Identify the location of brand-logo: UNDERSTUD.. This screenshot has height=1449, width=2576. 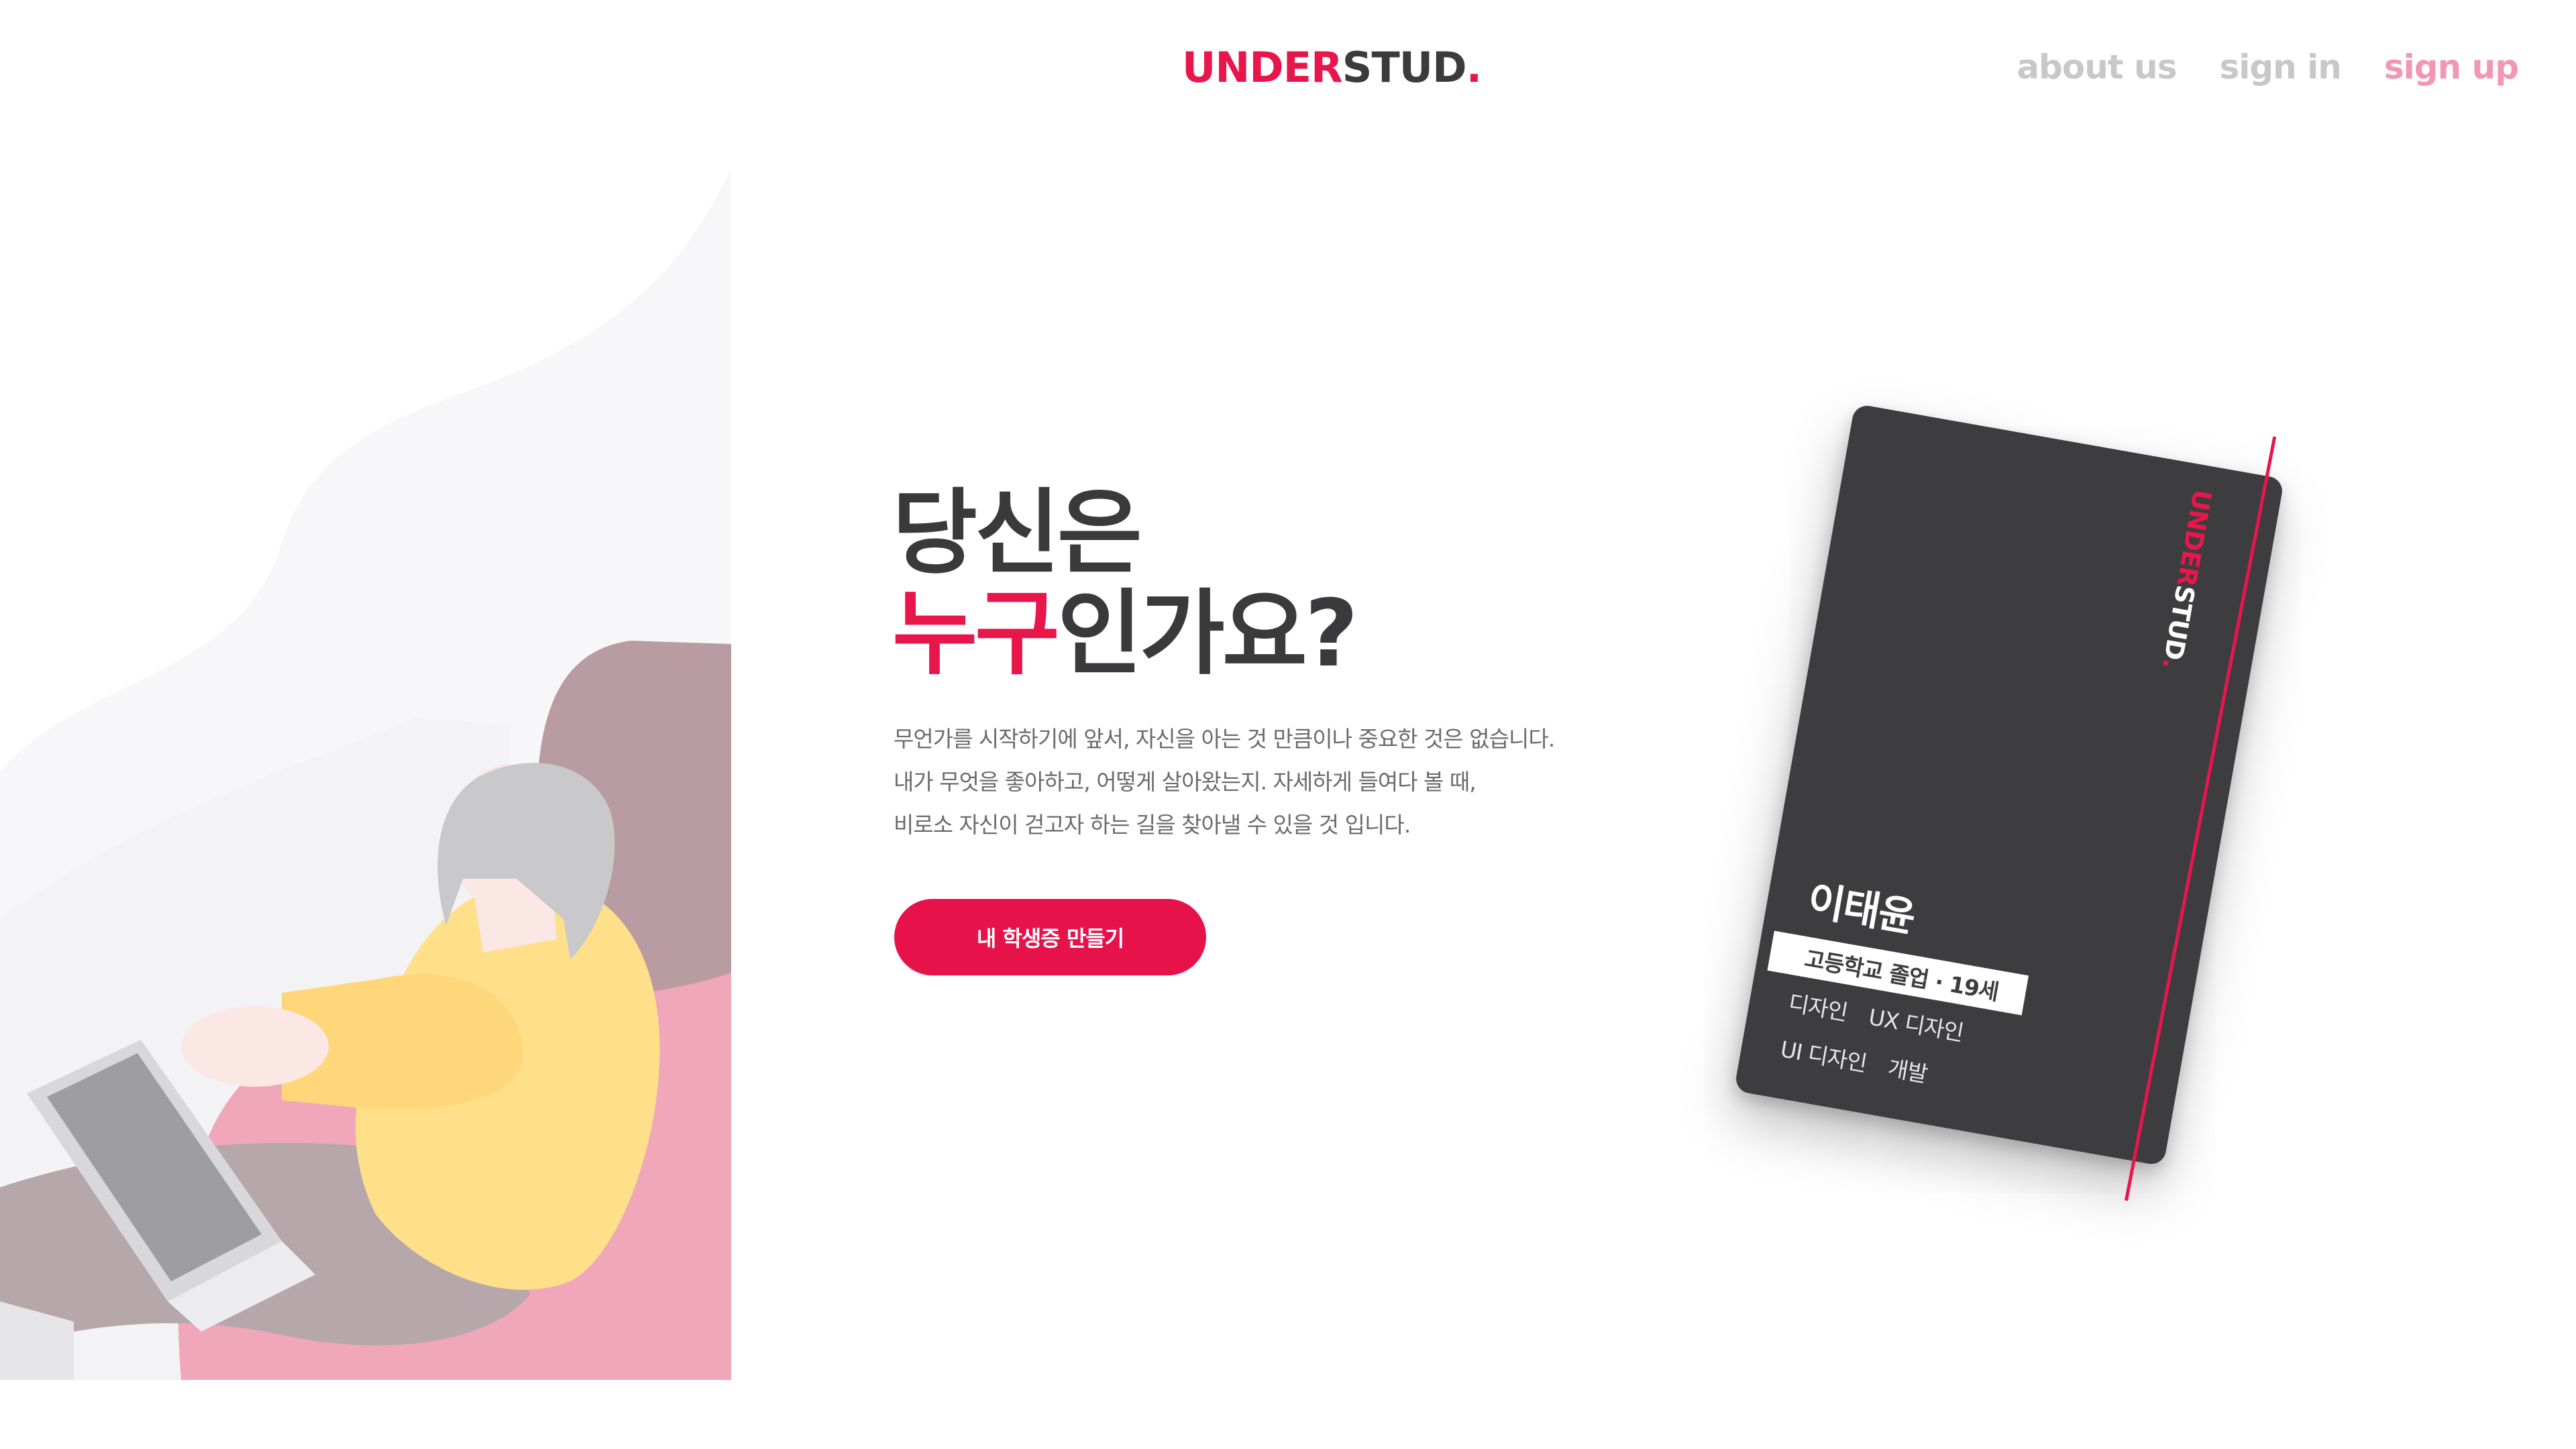
(1332, 68).